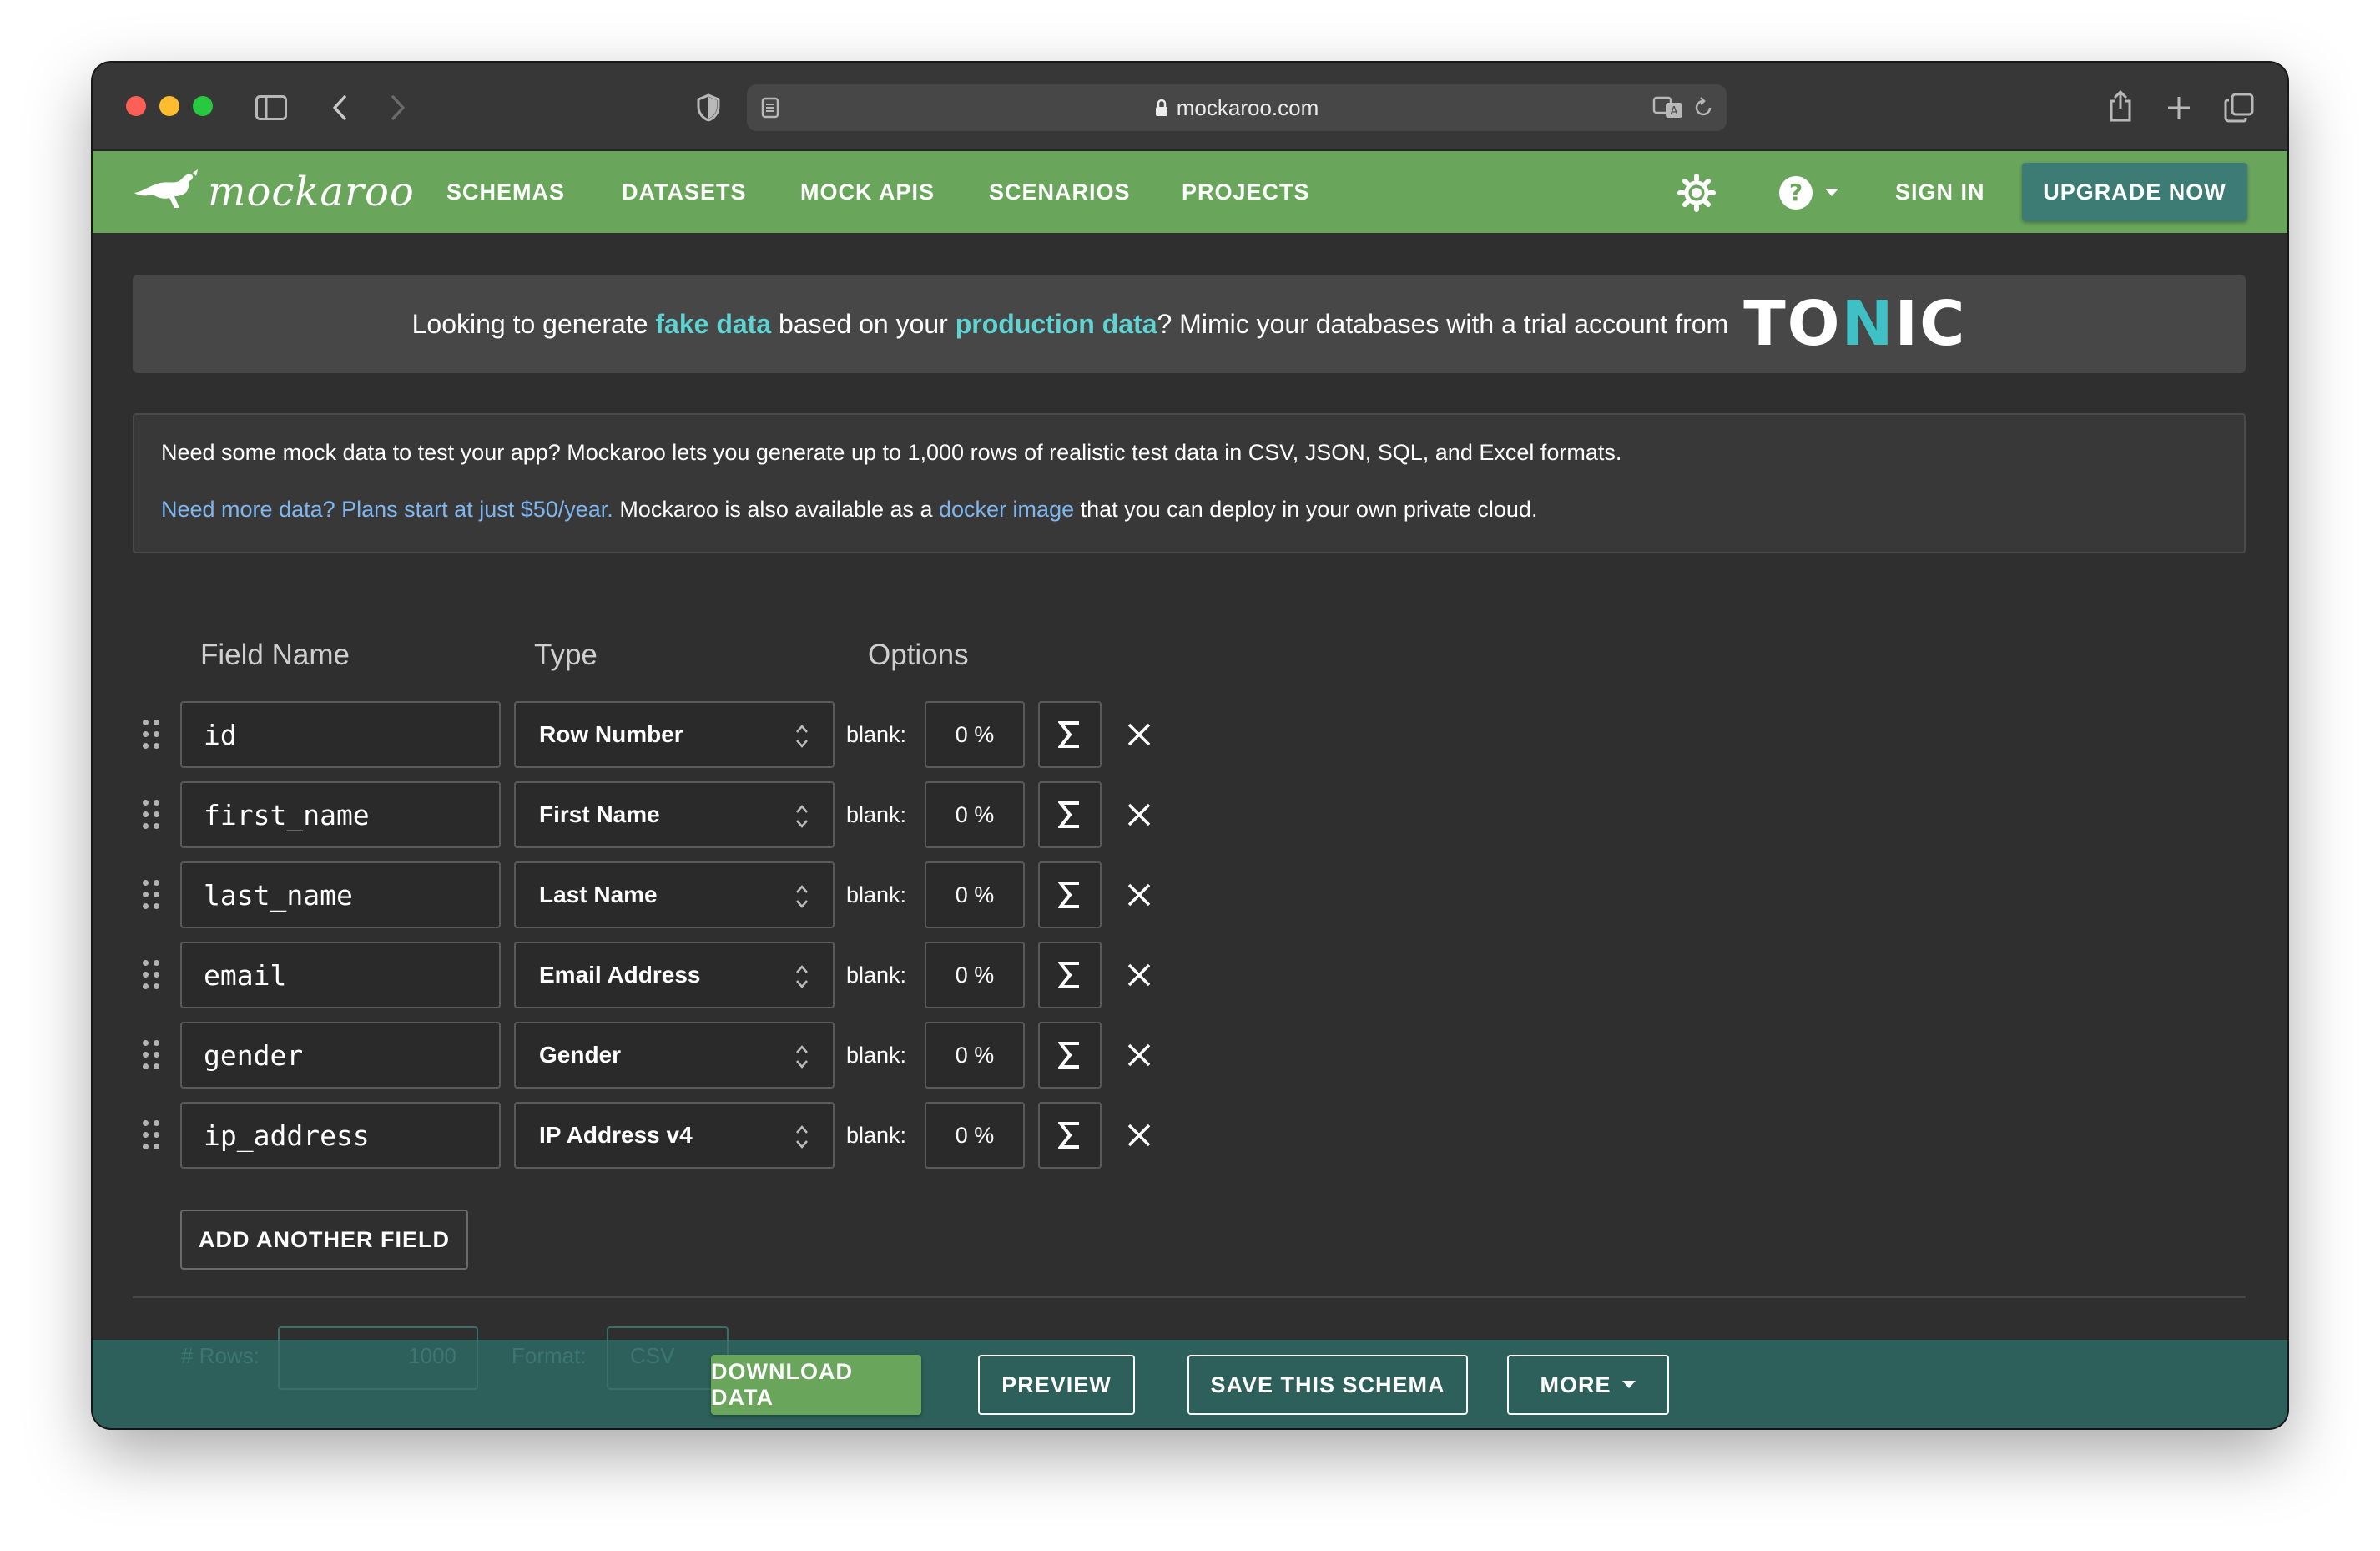  I want to click on field-type-value: Row Number, so click(611, 734).